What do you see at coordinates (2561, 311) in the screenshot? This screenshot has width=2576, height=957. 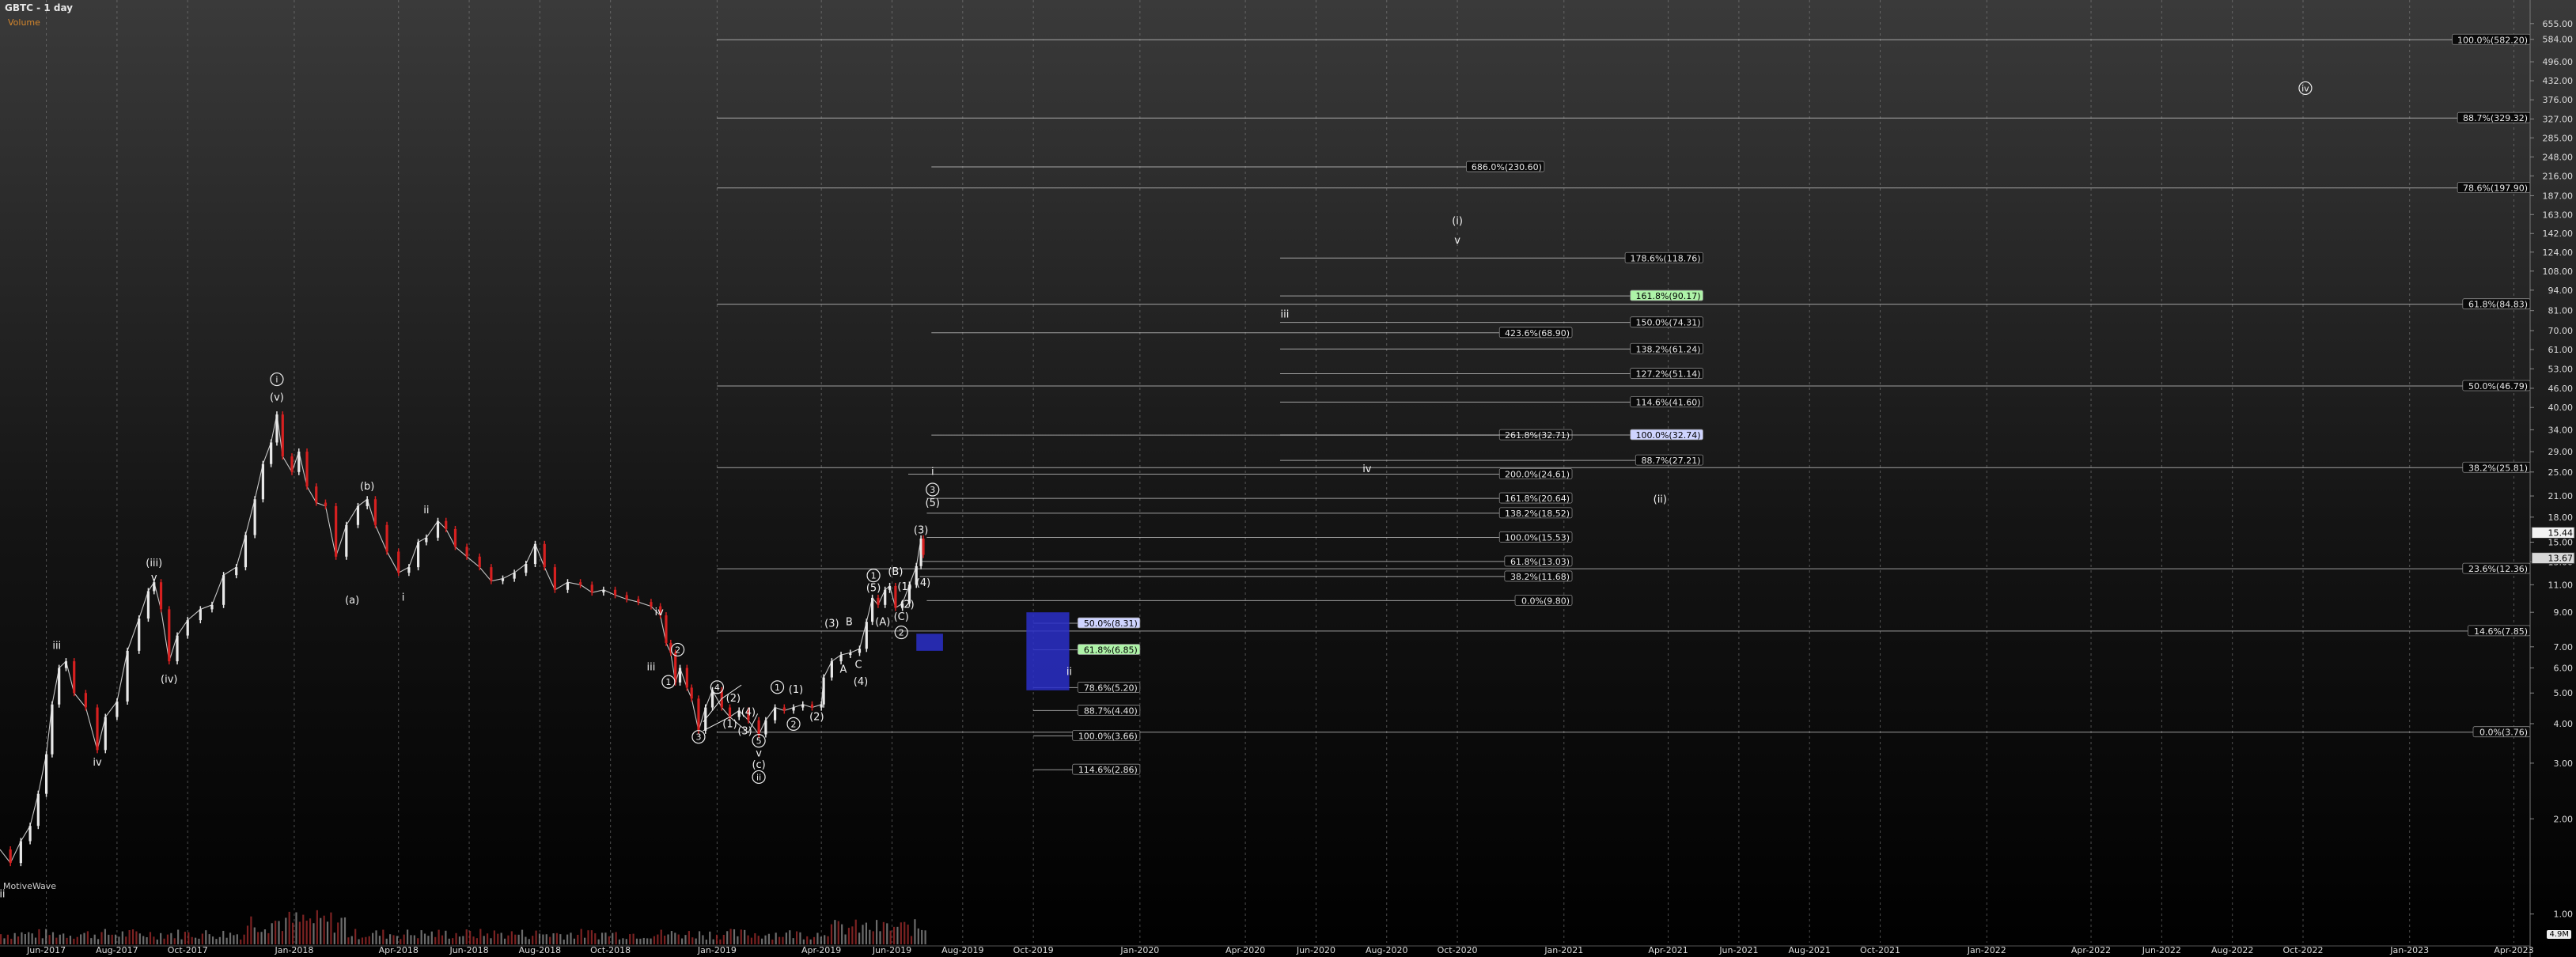 I see `y-tick-label: 81.00` at bounding box center [2561, 311].